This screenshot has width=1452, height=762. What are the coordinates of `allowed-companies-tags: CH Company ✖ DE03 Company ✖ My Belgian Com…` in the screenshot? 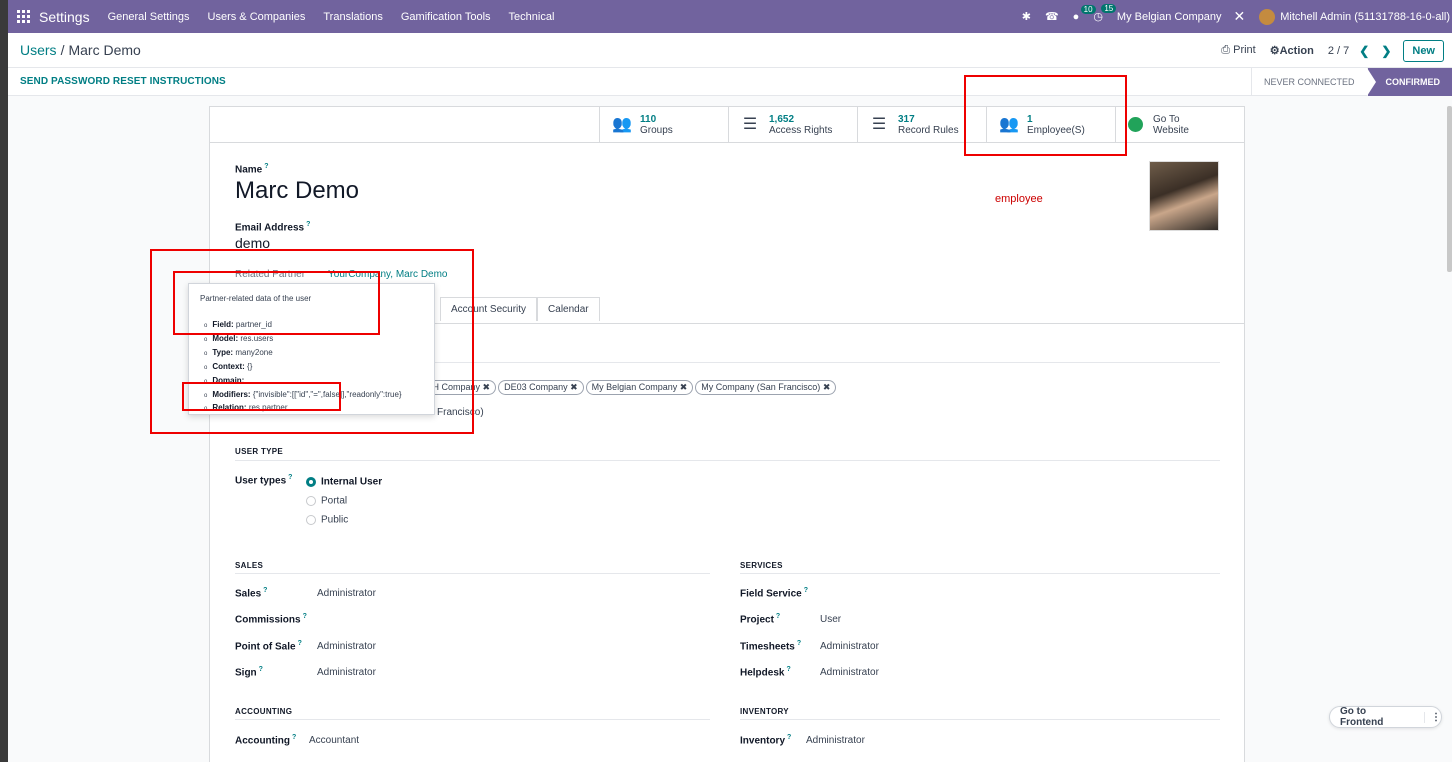 It's located at (629, 387).